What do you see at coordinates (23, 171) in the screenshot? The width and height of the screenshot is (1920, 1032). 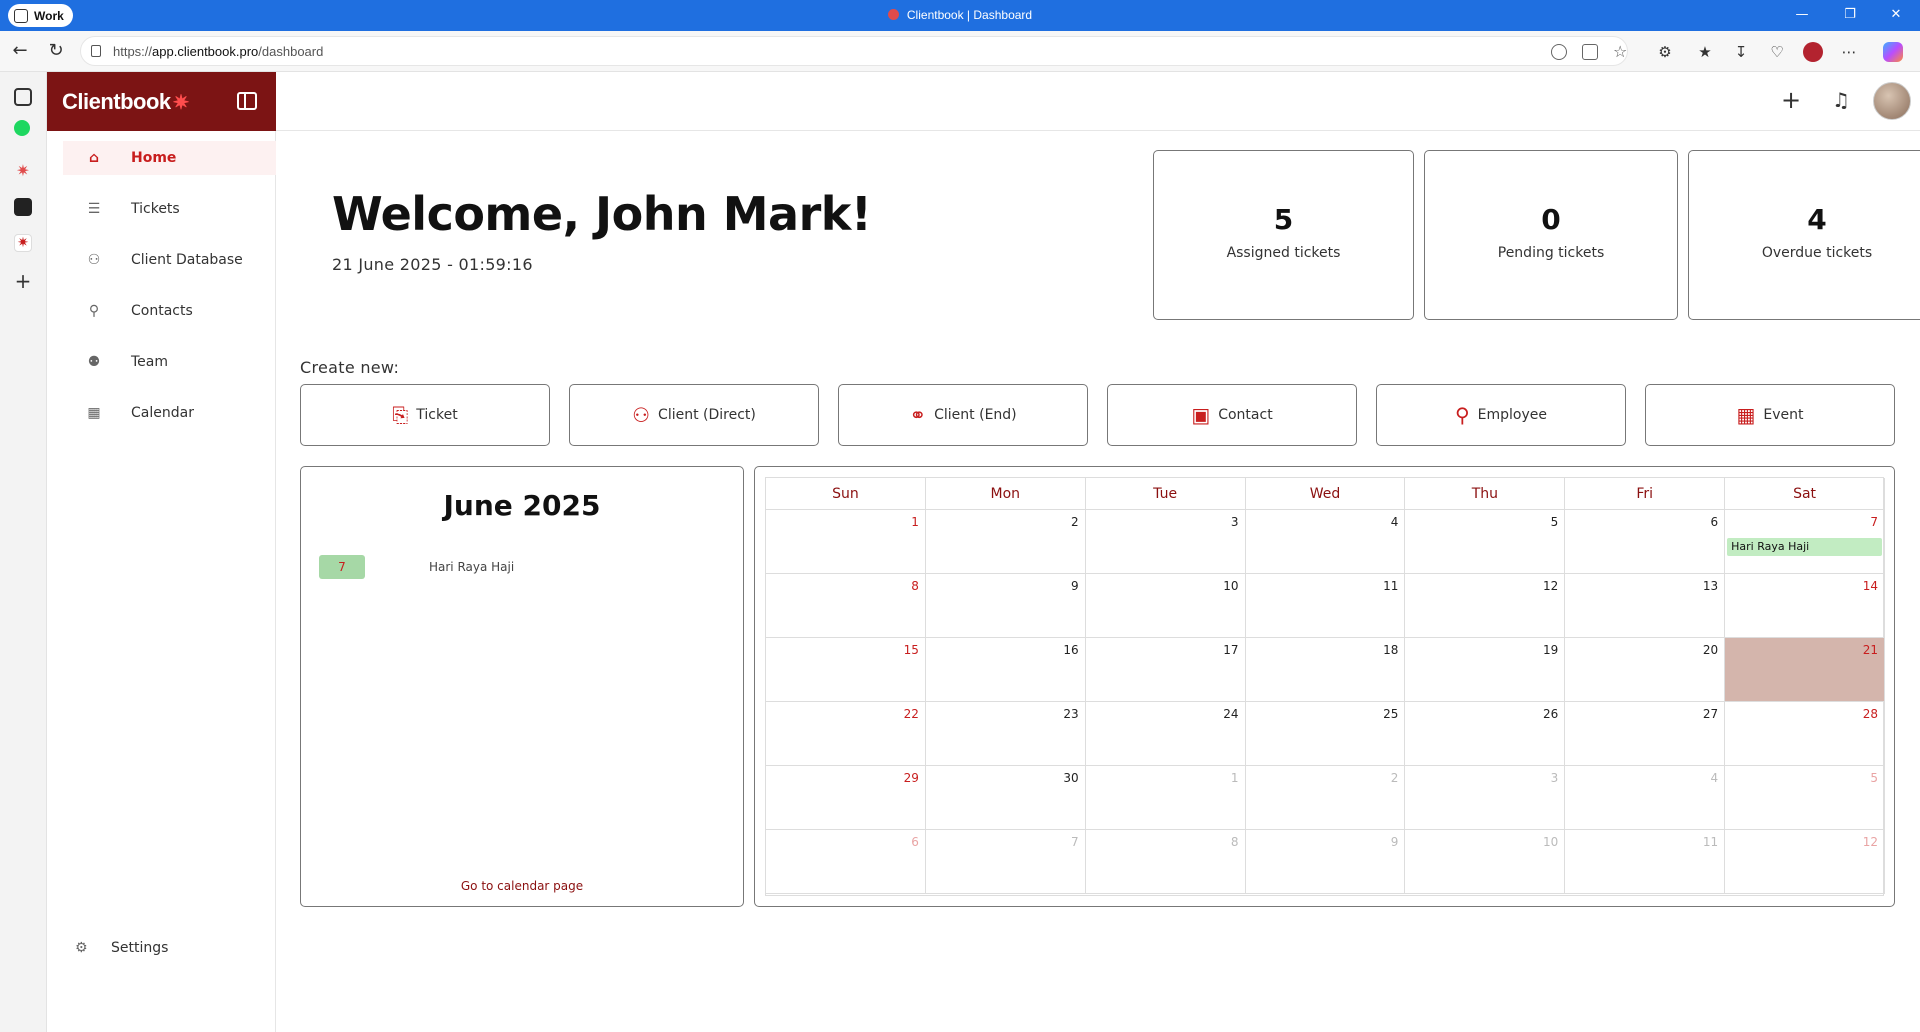 I see `clientbook-app-icon: ✷` at bounding box center [23, 171].